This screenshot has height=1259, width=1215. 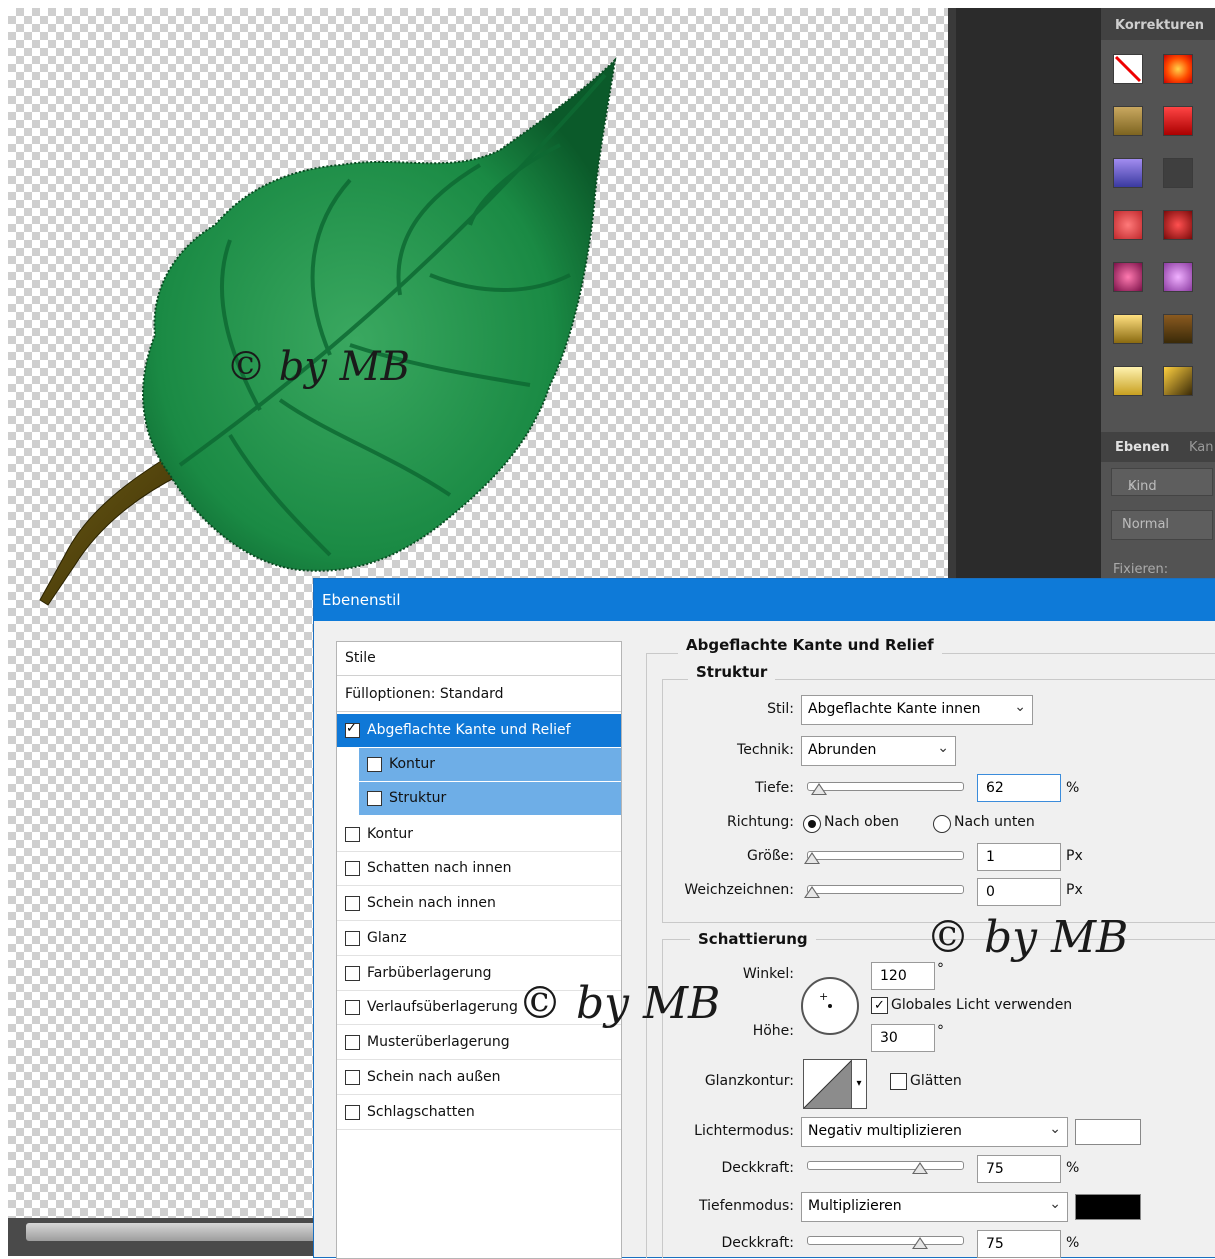 What do you see at coordinates (387, 938) in the screenshot?
I see `style-item-label: Glanz` at bounding box center [387, 938].